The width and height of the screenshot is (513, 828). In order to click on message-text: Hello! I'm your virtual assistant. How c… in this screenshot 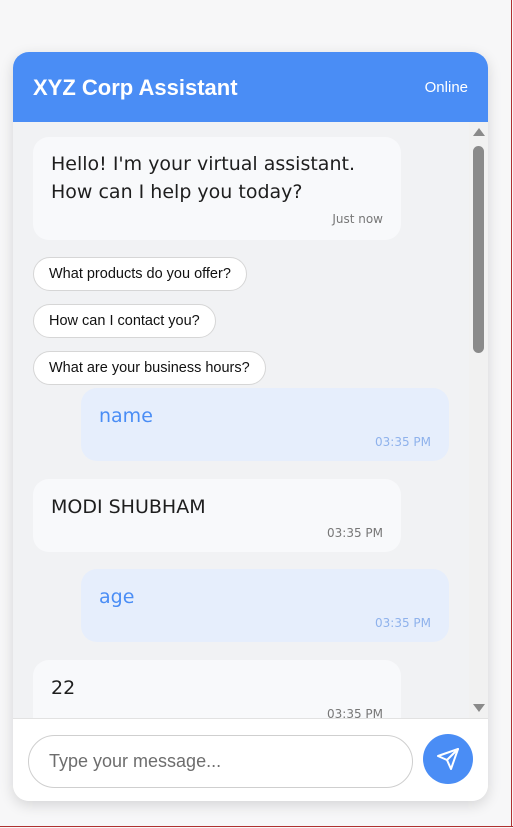, I will do `click(203, 178)`.